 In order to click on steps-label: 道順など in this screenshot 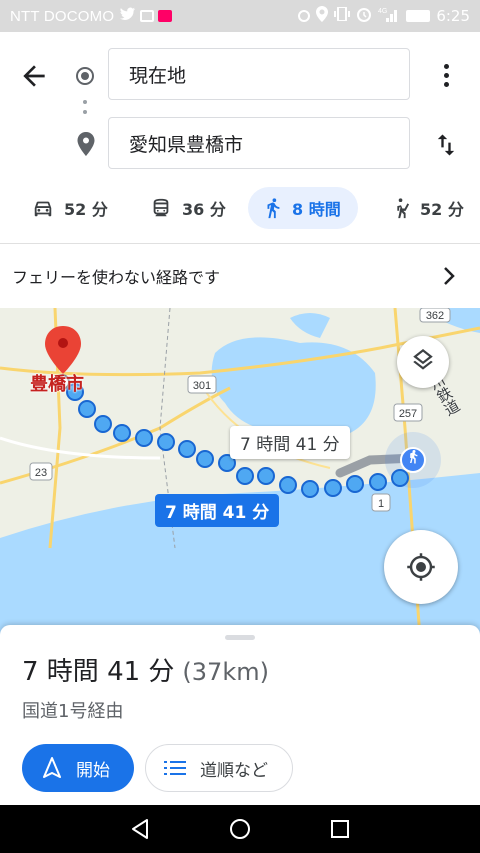, I will do `click(234, 770)`.